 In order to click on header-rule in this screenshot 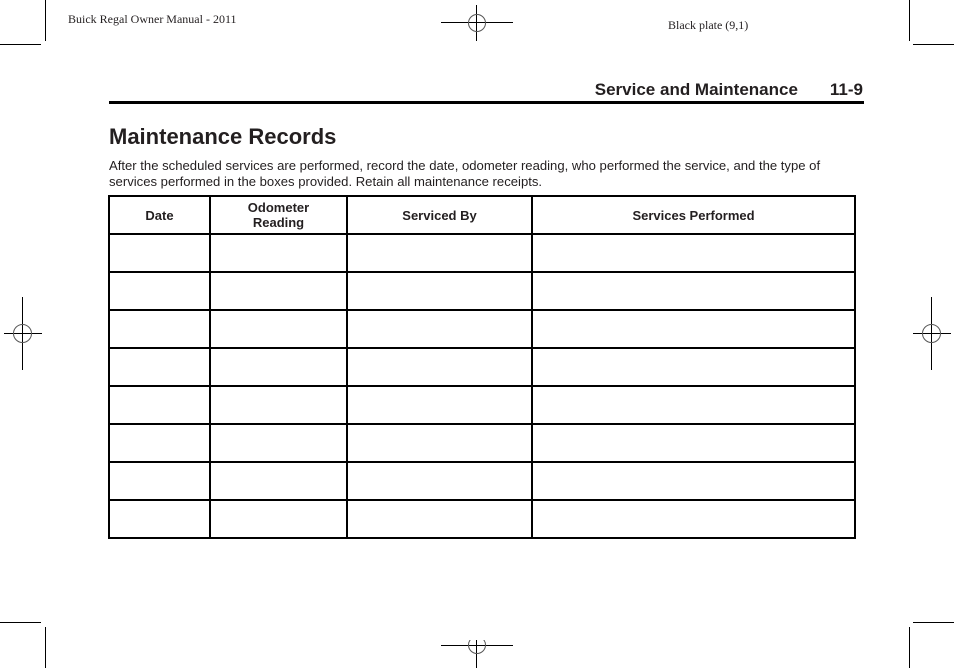, I will do `click(486, 102)`.